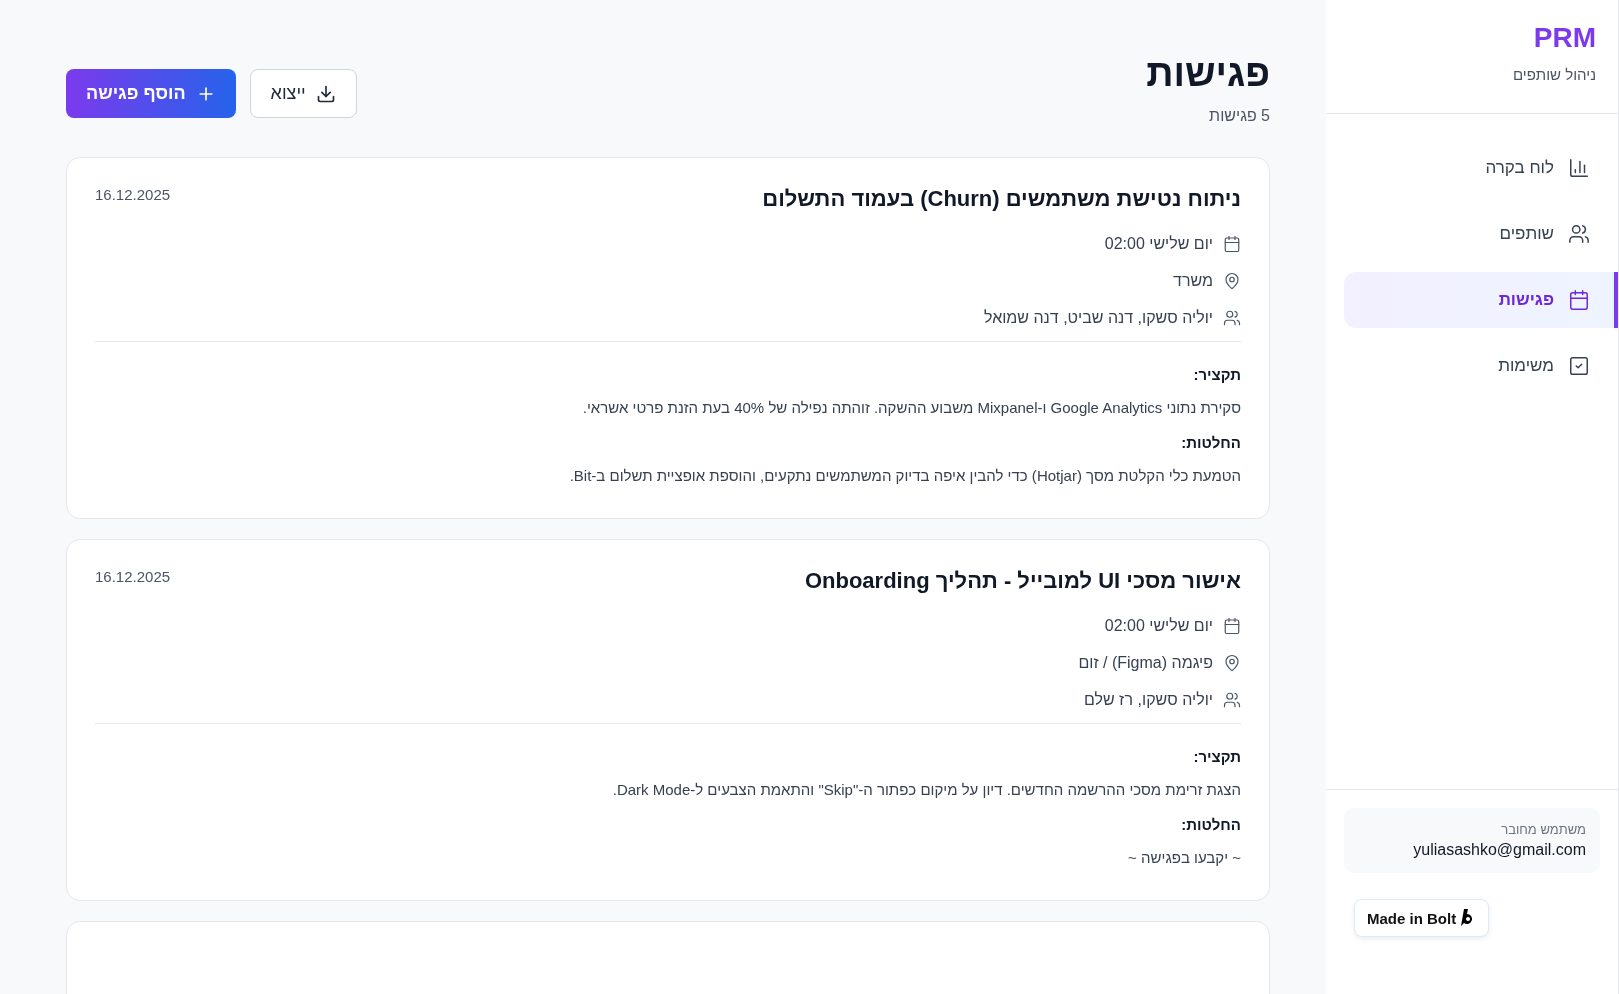 The image size is (1619, 994). I want to click on summary-text: הצגת זרימת מסכי ההרשמה החדשים. דיון על מיקום כפתור ה-"Skip" והתאמת הצבעים ל-Dark Mode., so click(926, 789).